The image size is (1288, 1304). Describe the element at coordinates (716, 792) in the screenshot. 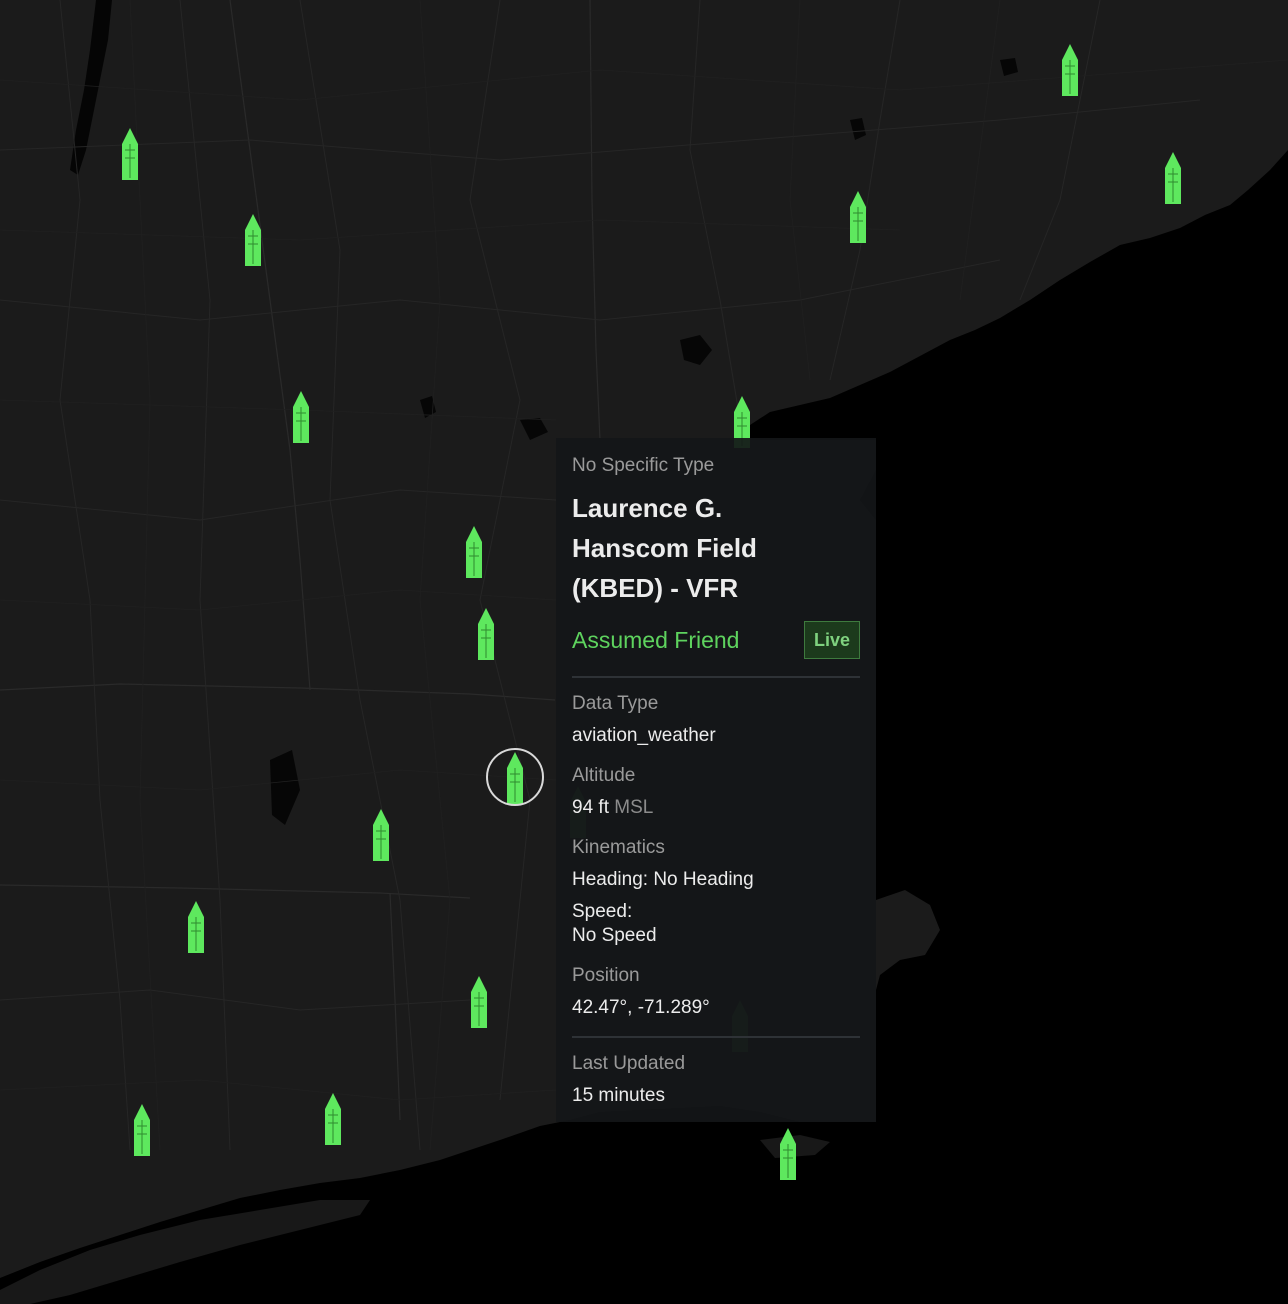

I see `altitude-section: Altitude 94 ft MSL` at that location.